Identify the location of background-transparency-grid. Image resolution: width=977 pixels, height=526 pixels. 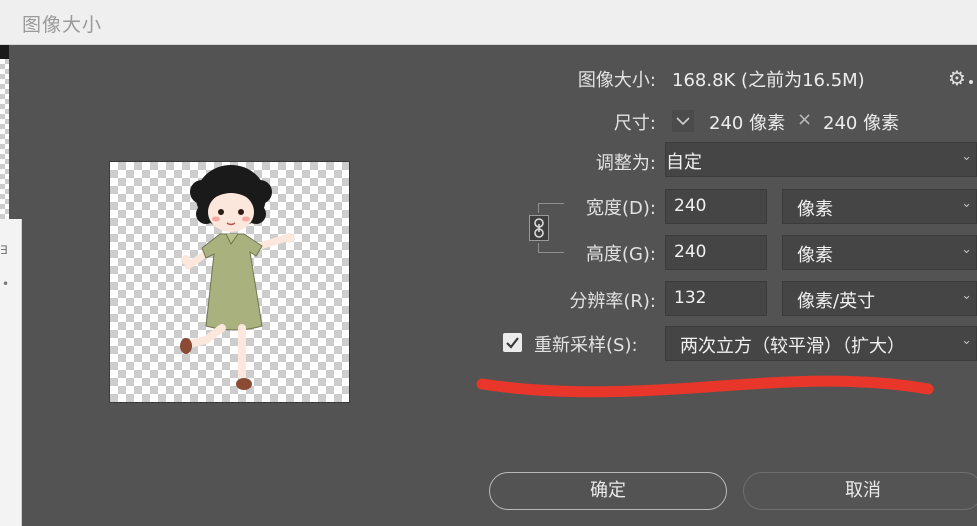
(4, 139).